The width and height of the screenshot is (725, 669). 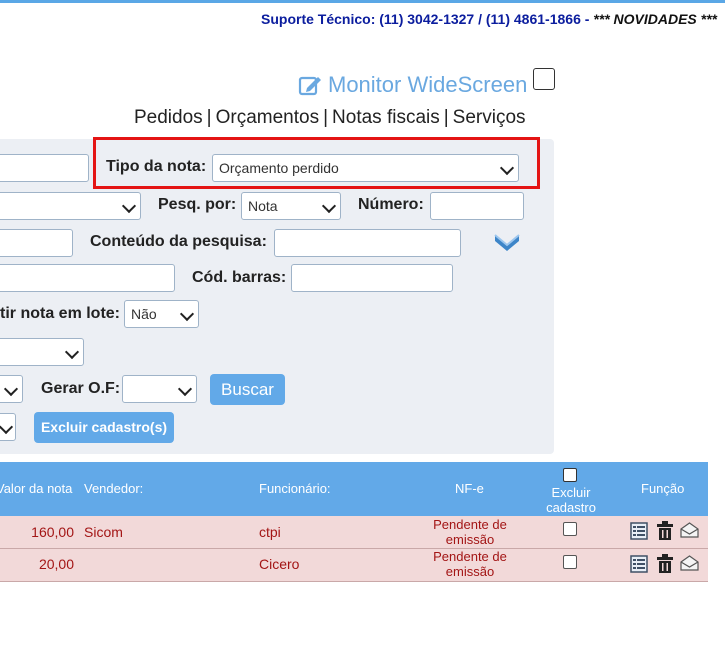 What do you see at coordinates (239, 277) in the screenshot?
I see `cod-barras-label: Cód. barras:` at bounding box center [239, 277].